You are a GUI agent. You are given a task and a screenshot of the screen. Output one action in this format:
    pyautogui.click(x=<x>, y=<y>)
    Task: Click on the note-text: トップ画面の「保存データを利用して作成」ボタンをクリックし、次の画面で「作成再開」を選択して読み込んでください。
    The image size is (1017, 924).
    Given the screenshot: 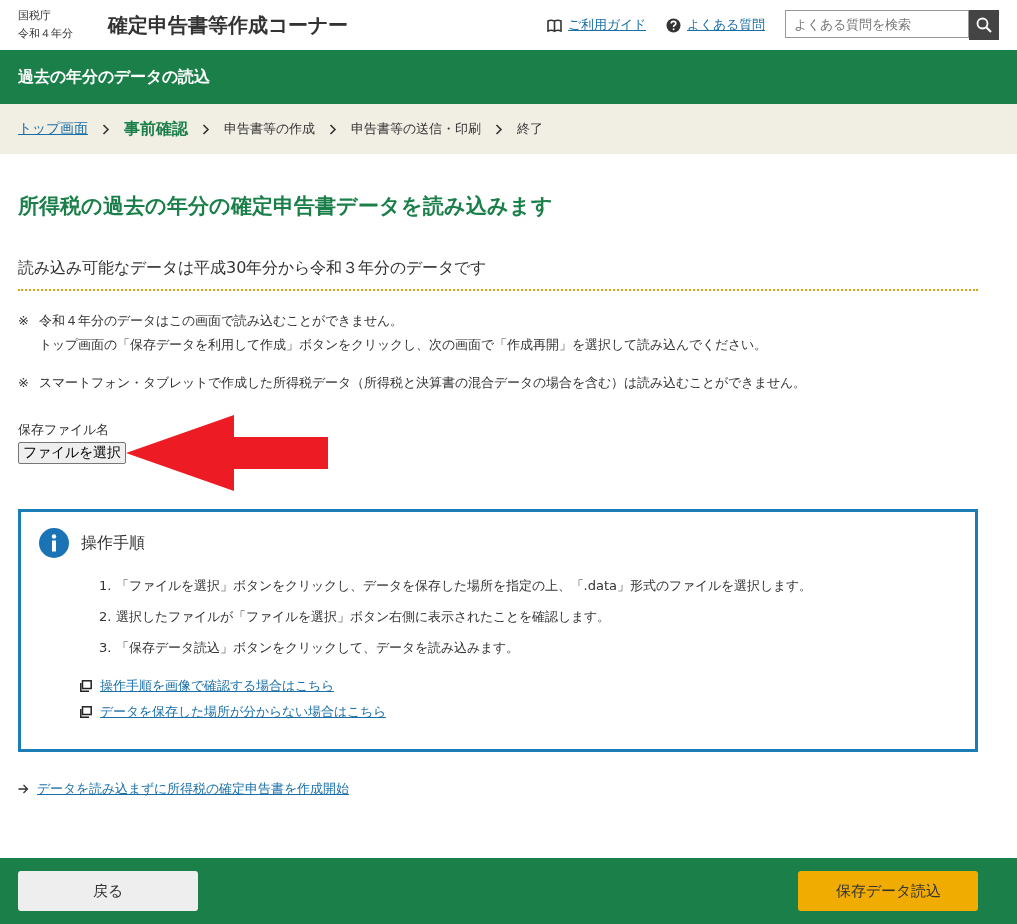 What is the action you would take?
    pyautogui.click(x=402, y=345)
    